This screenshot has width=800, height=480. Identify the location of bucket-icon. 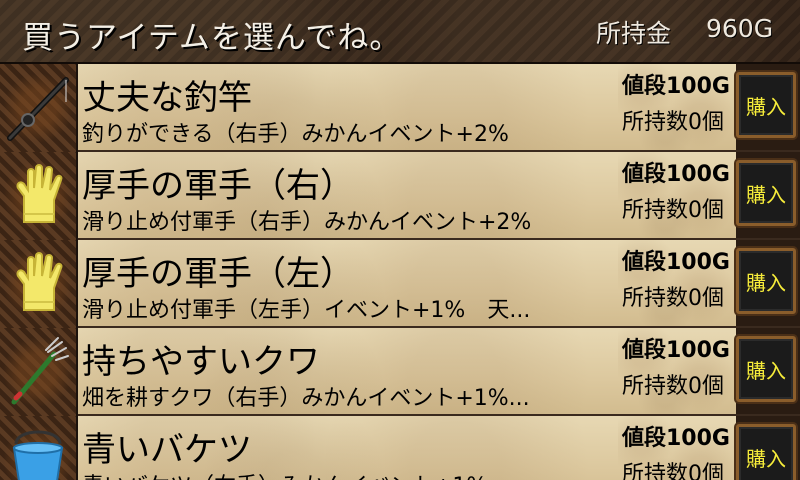
(38, 455).